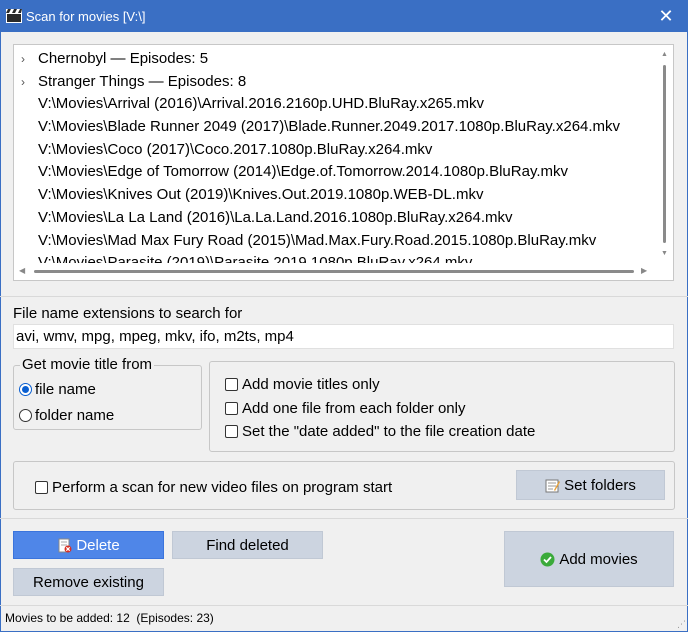  What do you see at coordinates (25, 389) in the screenshot?
I see `radio-selected-icon` at bounding box center [25, 389].